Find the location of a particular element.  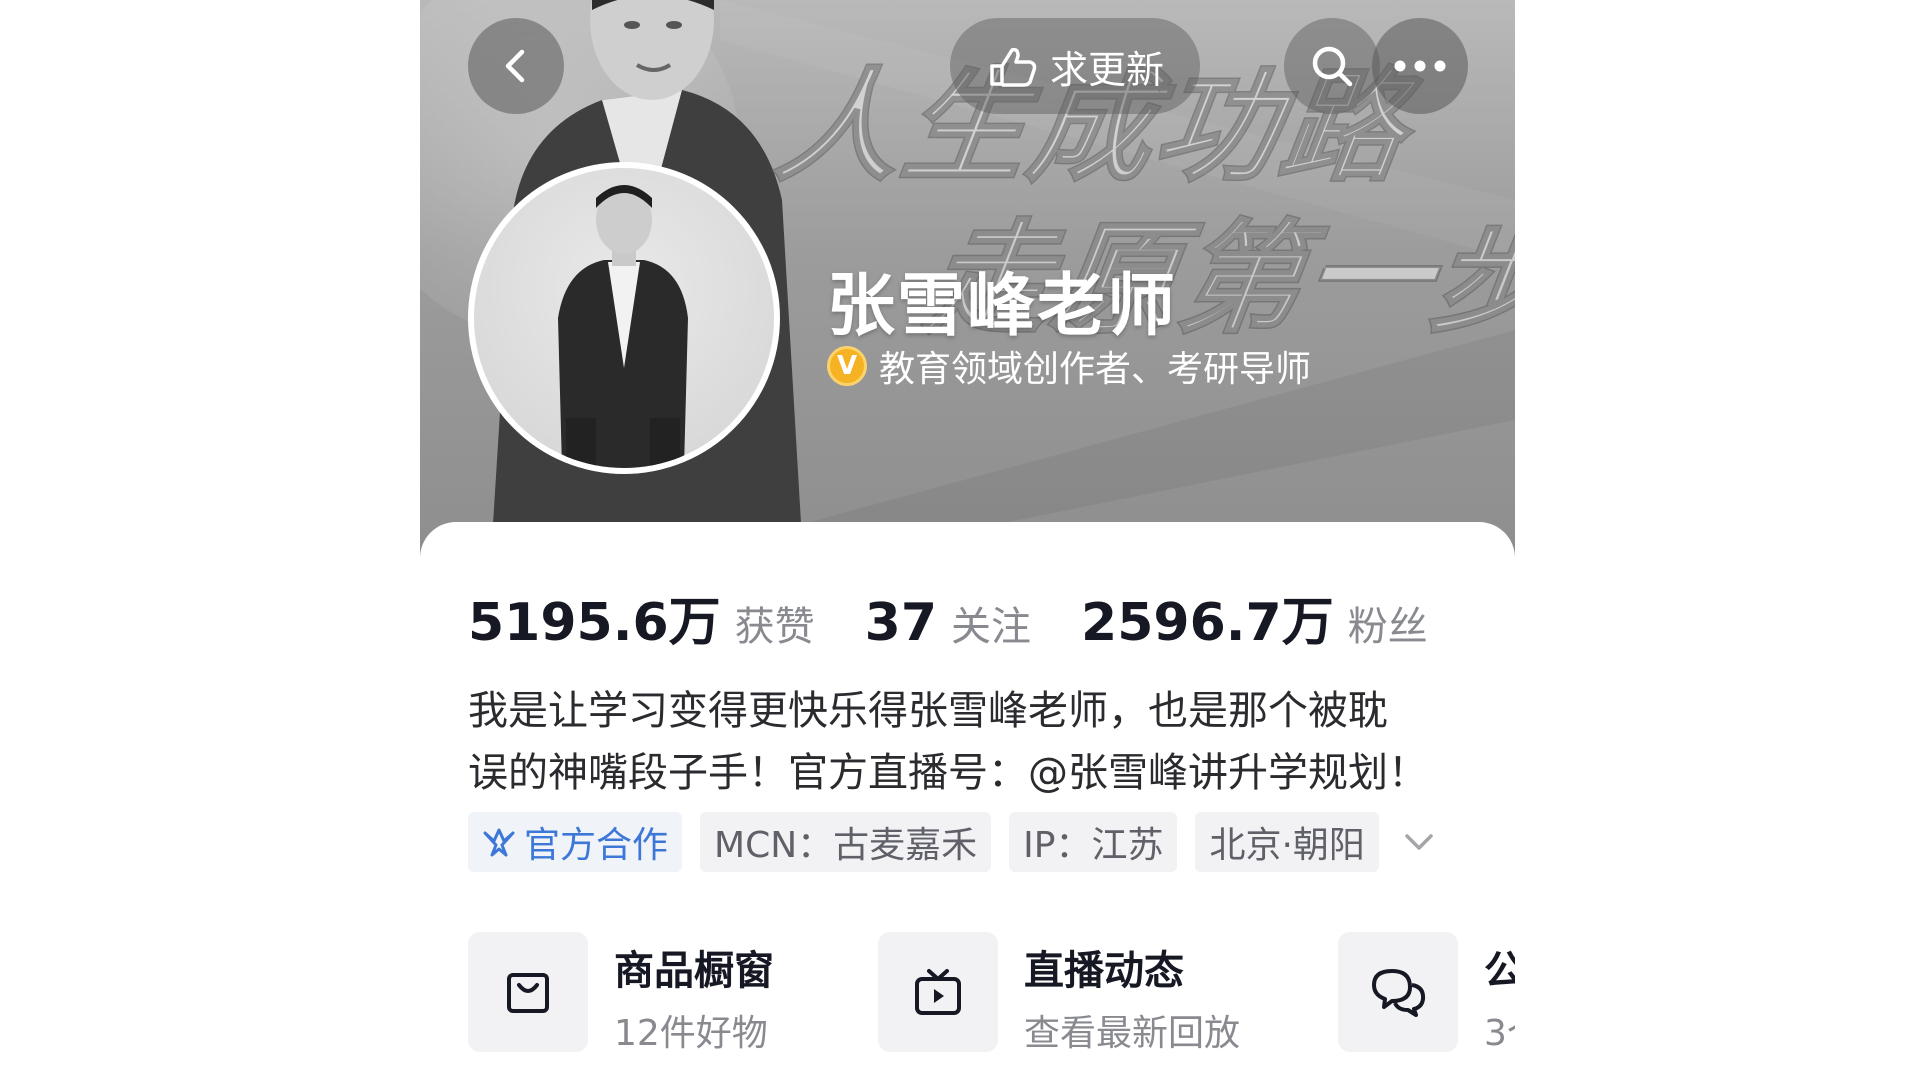

tv-play-icon is located at coordinates (938, 992).